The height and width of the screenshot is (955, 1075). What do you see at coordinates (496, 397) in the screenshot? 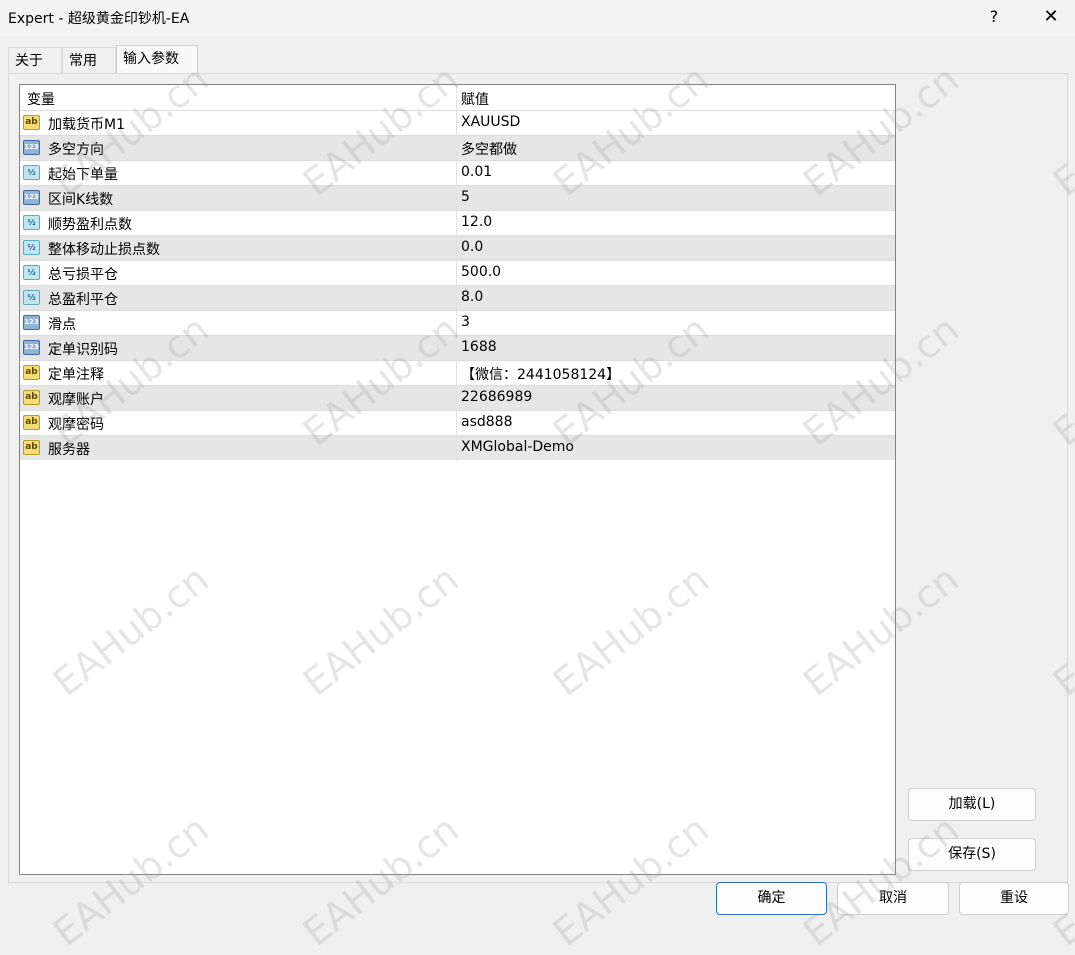
I see `parameter-value: 22686989` at bounding box center [496, 397].